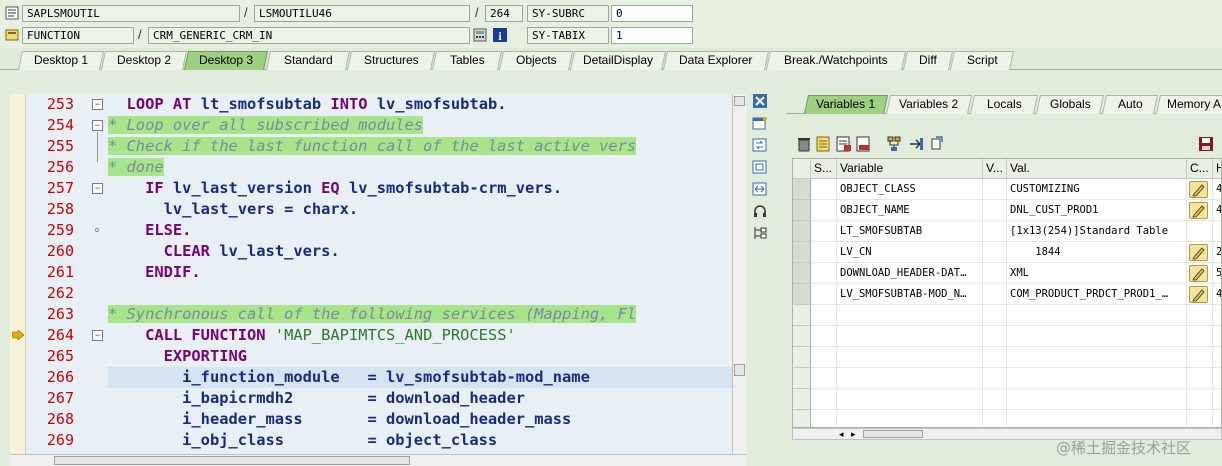  I want to click on scroll-up-button, so click(739, 101).